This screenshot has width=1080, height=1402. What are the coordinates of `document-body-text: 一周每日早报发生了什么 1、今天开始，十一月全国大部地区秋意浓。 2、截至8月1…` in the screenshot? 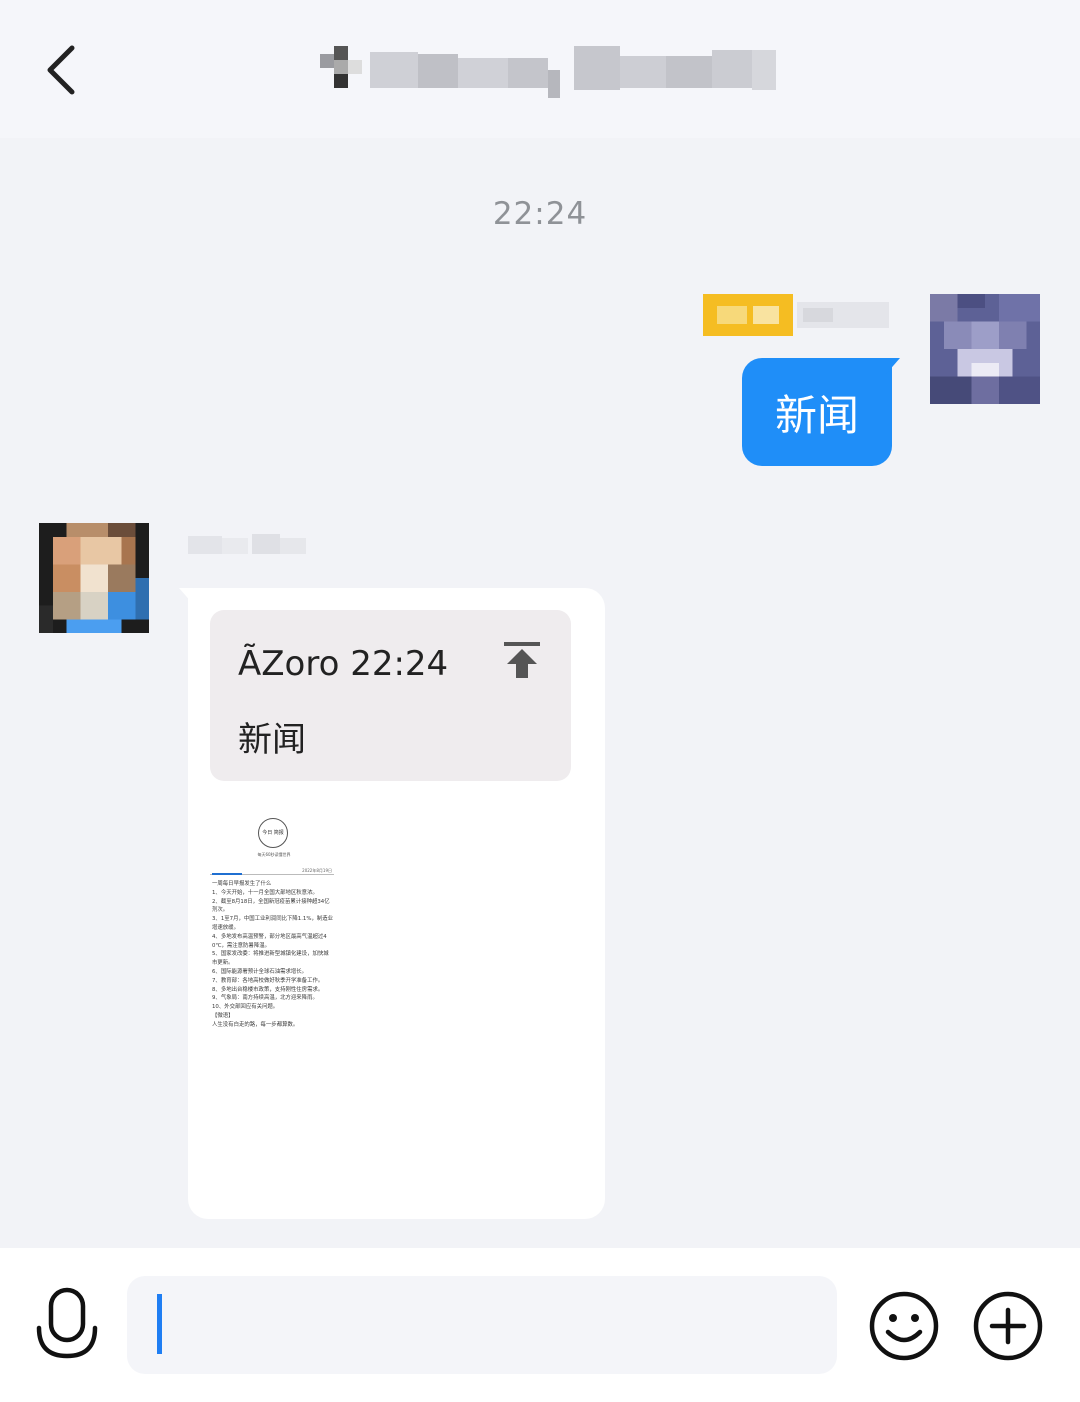 It's located at (273, 954).